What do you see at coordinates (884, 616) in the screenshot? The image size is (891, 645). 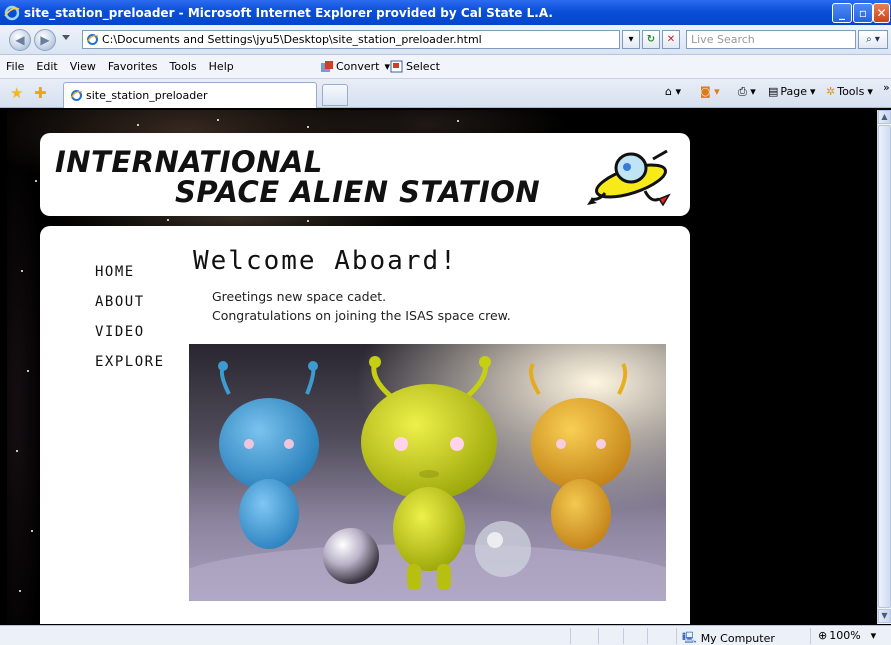 I see `scroll-down-arrow-icon: ▼` at bounding box center [884, 616].